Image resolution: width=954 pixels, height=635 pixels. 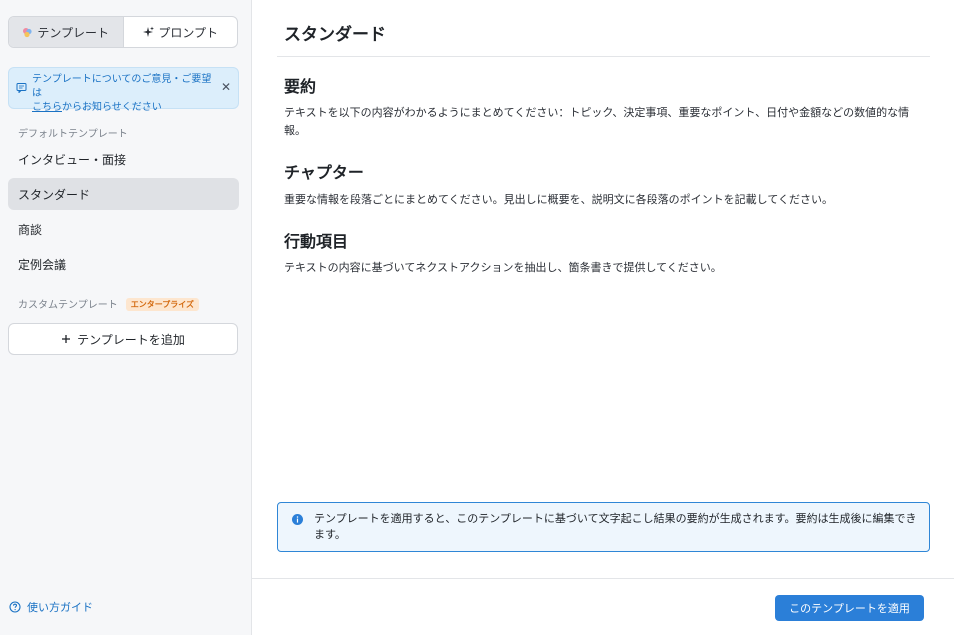 I want to click on section-heading-action-items: 行動項目, so click(x=316, y=241).